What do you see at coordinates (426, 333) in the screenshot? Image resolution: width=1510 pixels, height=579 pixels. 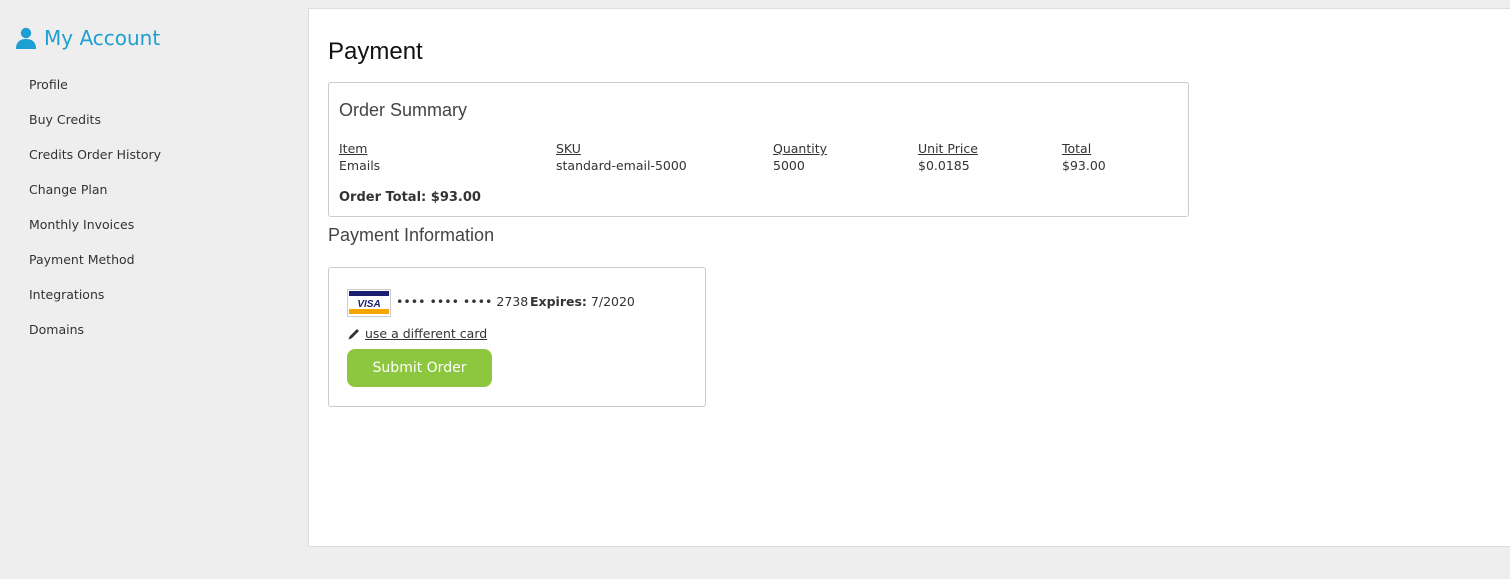 I see `use-different-card-label: use a different card` at bounding box center [426, 333].